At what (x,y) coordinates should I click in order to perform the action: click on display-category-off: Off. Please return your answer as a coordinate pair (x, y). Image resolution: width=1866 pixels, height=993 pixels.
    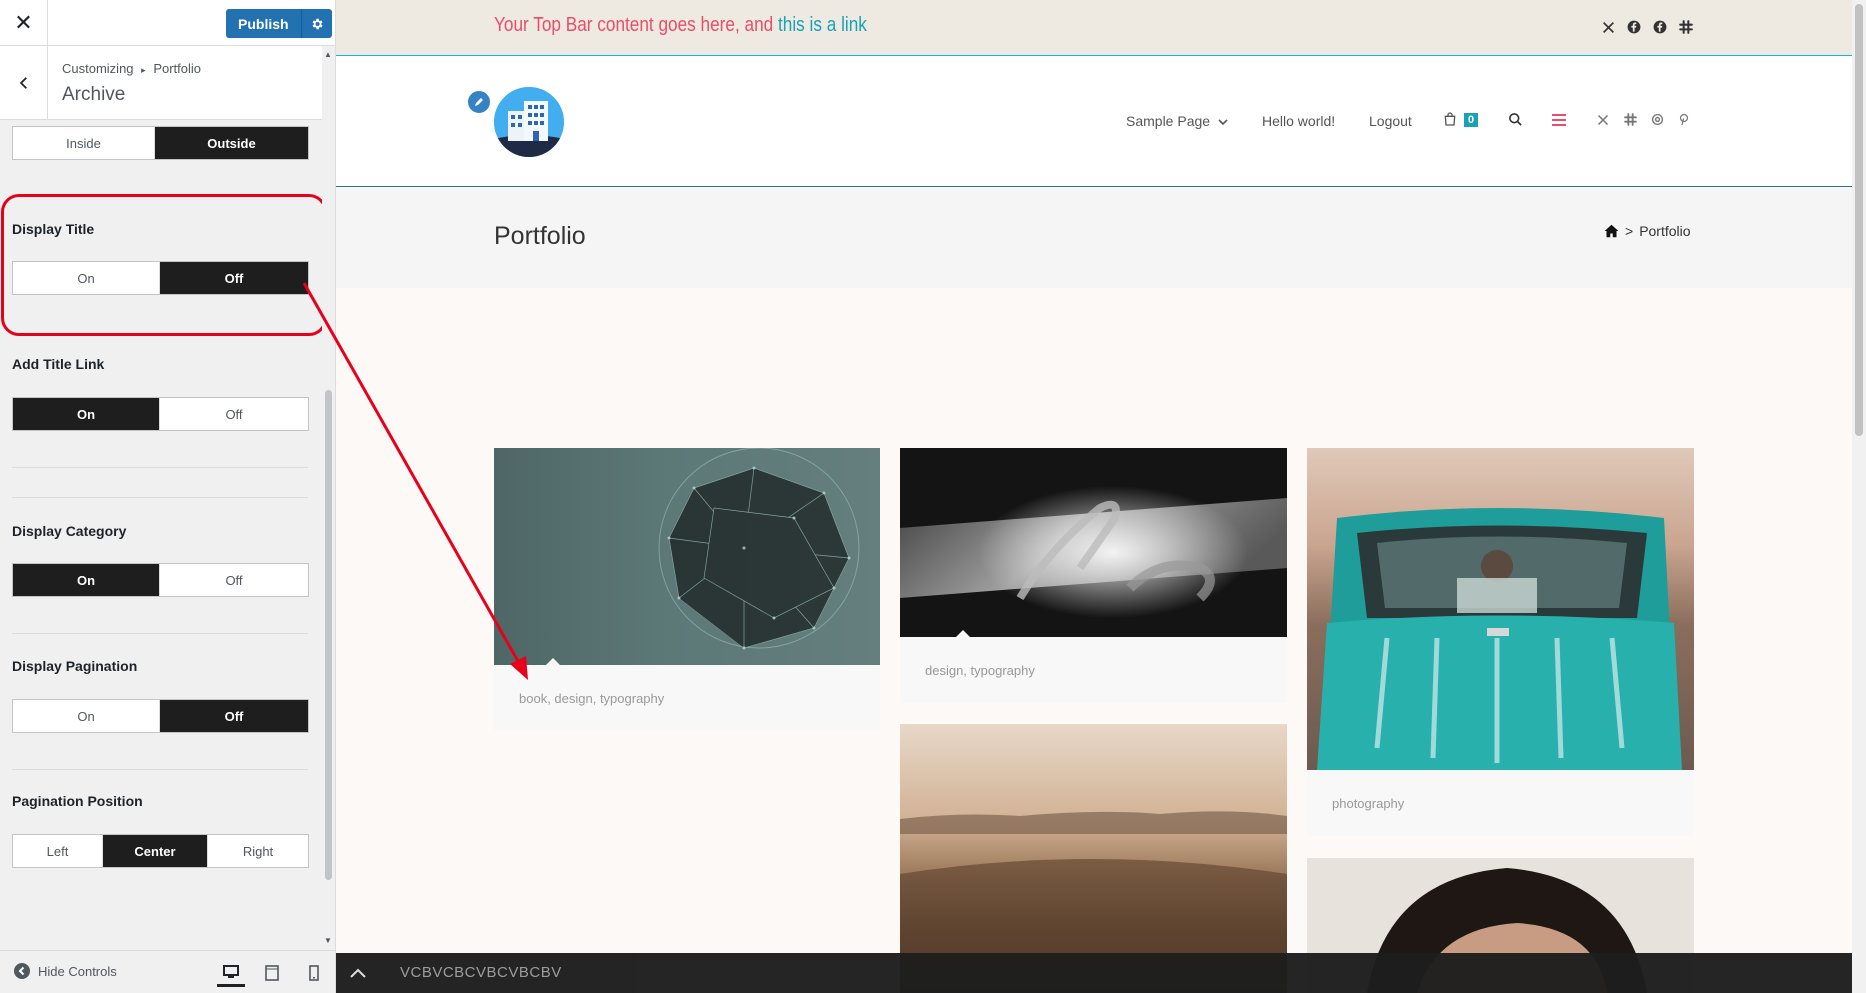
    Looking at the image, I should click on (234, 580).